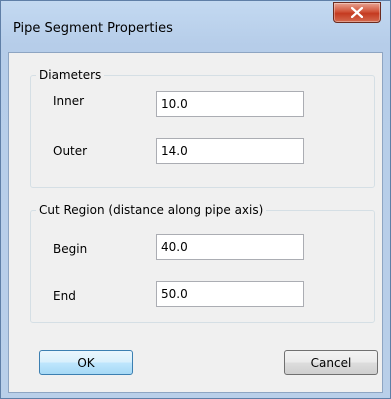 This screenshot has width=391, height=399. I want to click on cut-region-legend: Cut Region (distance along pipe axis), so click(151, 210).